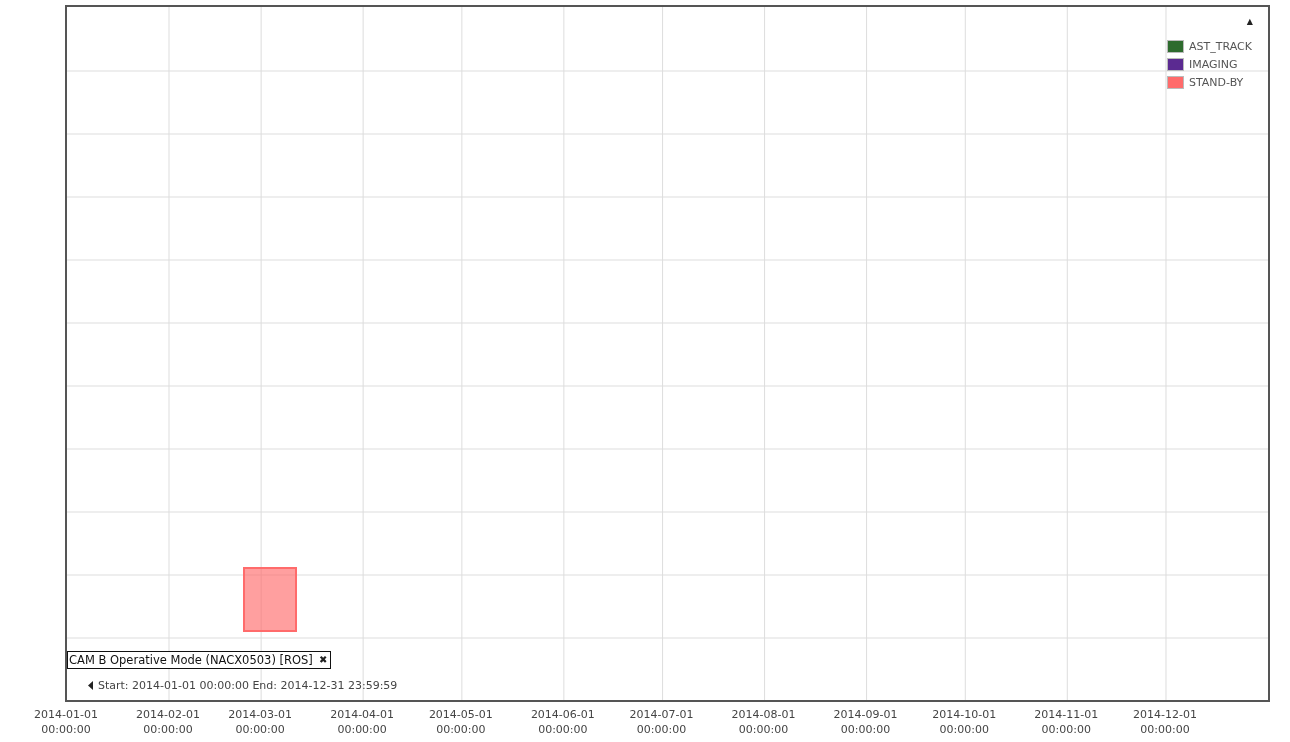  Describe the element at coordinates (1213, 64) in the screenshot. I see `legend-label: IMAGING` at that location.